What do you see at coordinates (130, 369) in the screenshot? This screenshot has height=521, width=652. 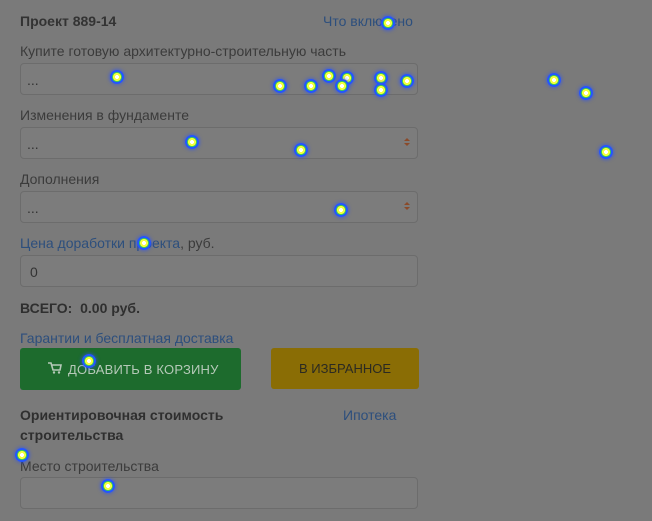 I see `add-to-cart-button: ДОБАВИТЬ В КОРЗИНУ` at bounding box center [130, 369].